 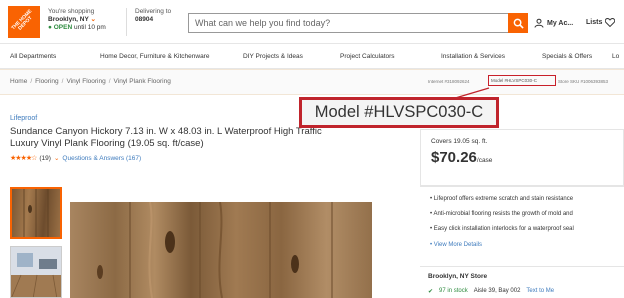 What do you see at coordinates (470, 93) in the screenshot?
I see `callout-connector` at bounding box center [470, 93].